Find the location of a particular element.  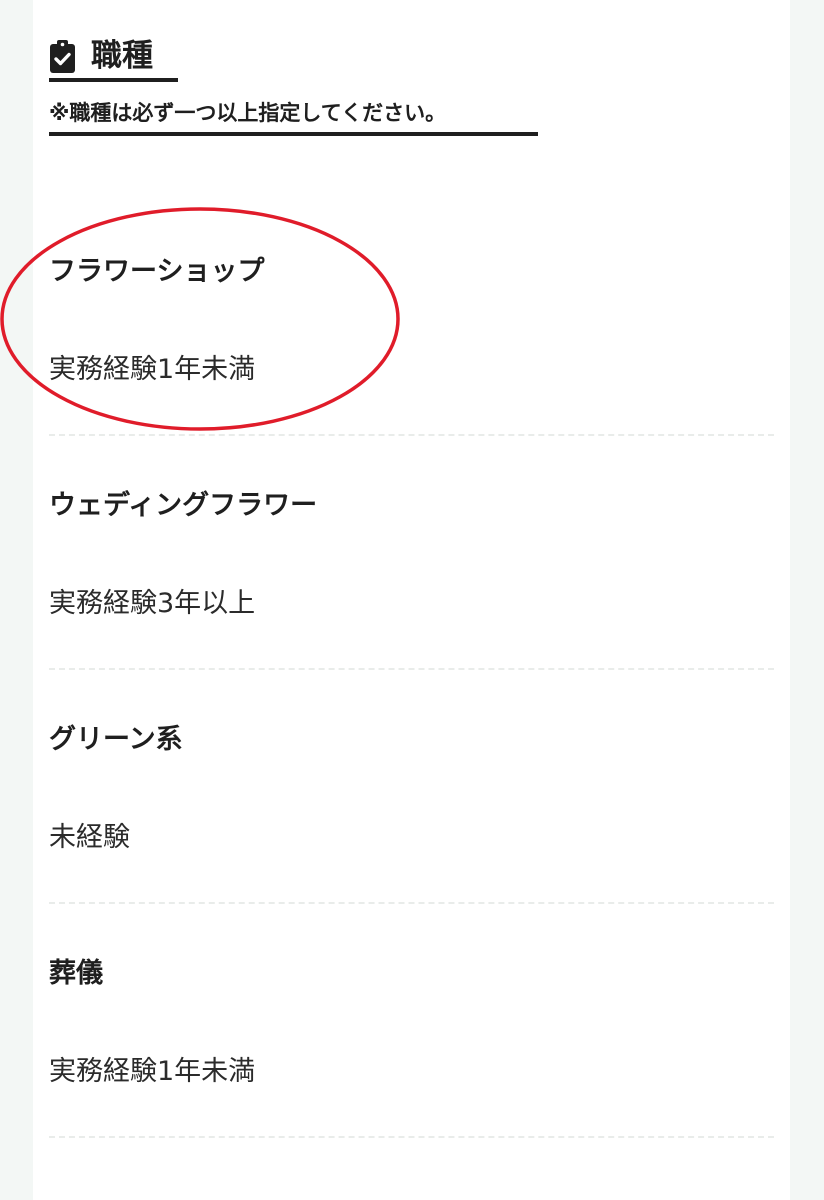

section-header: 職種 is located at coordinates (113, 58).